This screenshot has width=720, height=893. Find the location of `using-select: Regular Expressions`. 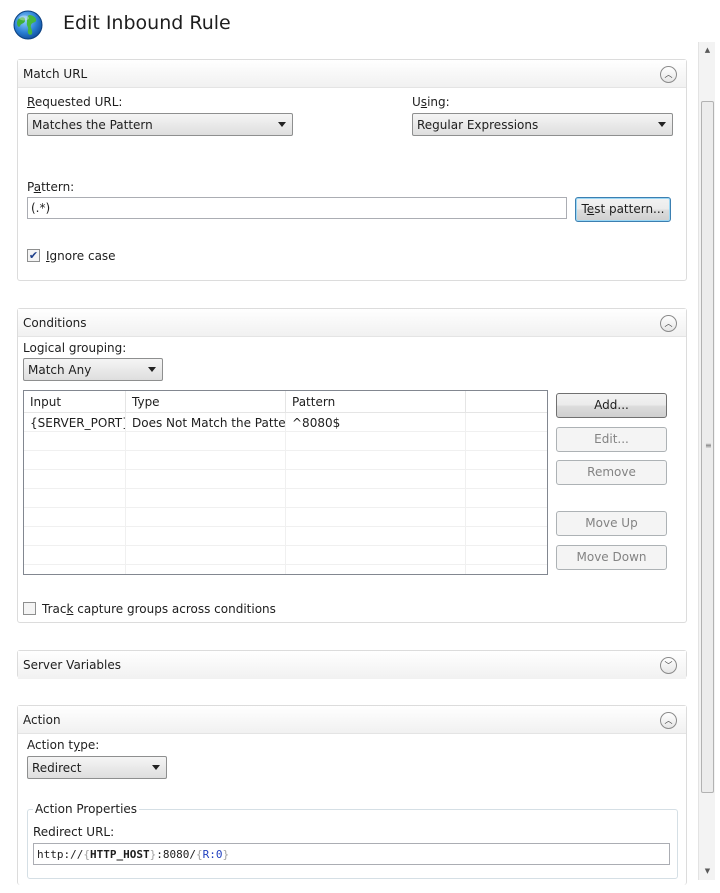

using-select: Regular Expressions is located at coordinates (542, 124).